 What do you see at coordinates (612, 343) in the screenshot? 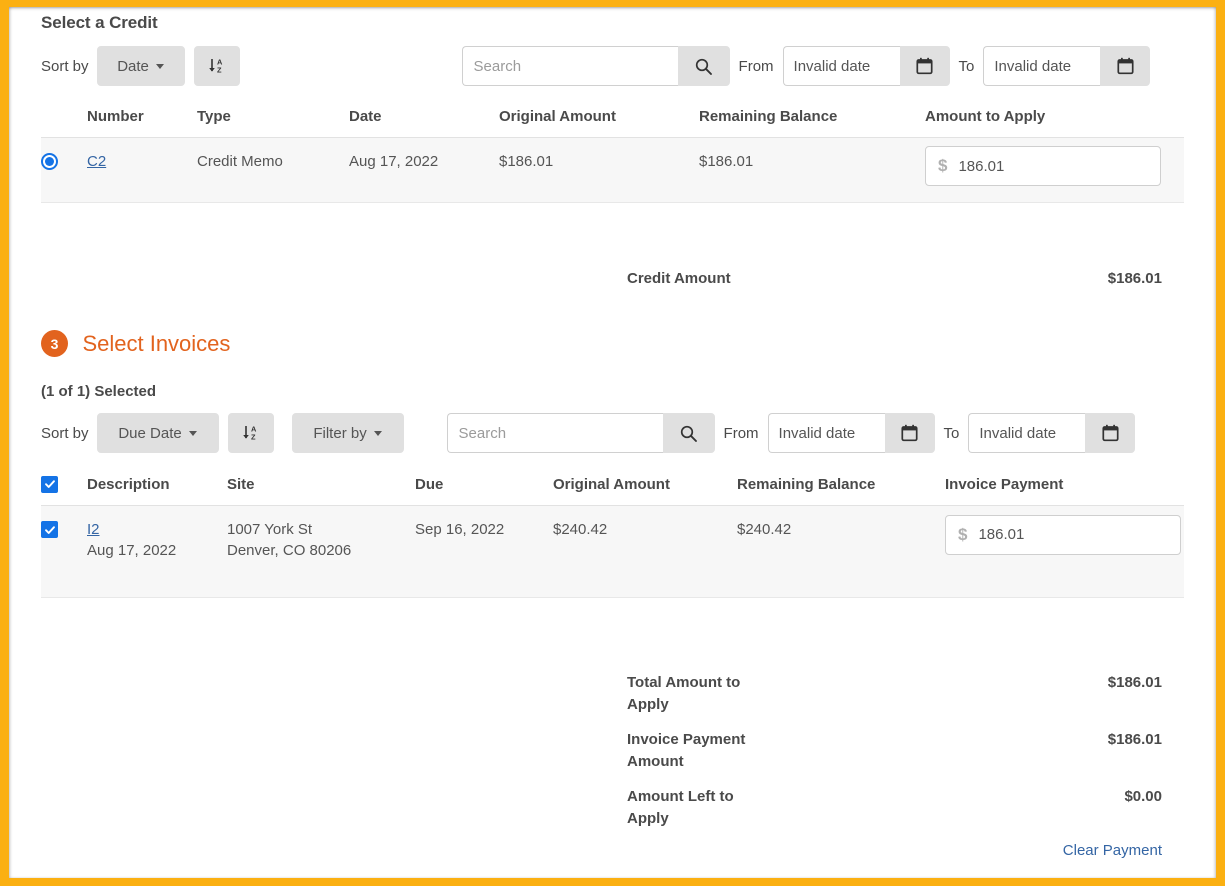
I see `select-invoices-heading: 3 Select Invoices` at bounding box center [612, 343].